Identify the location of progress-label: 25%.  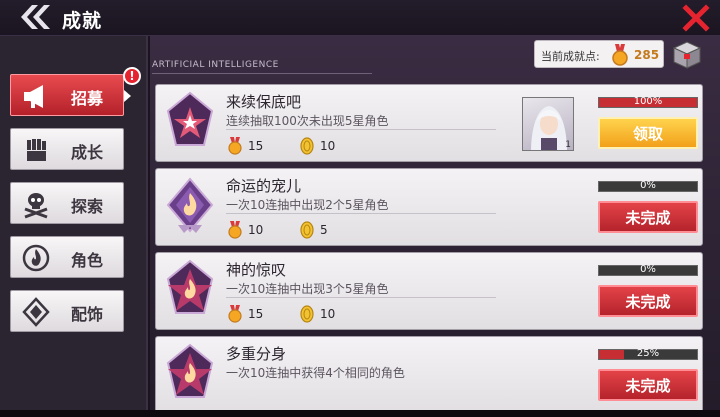
(648, 353).